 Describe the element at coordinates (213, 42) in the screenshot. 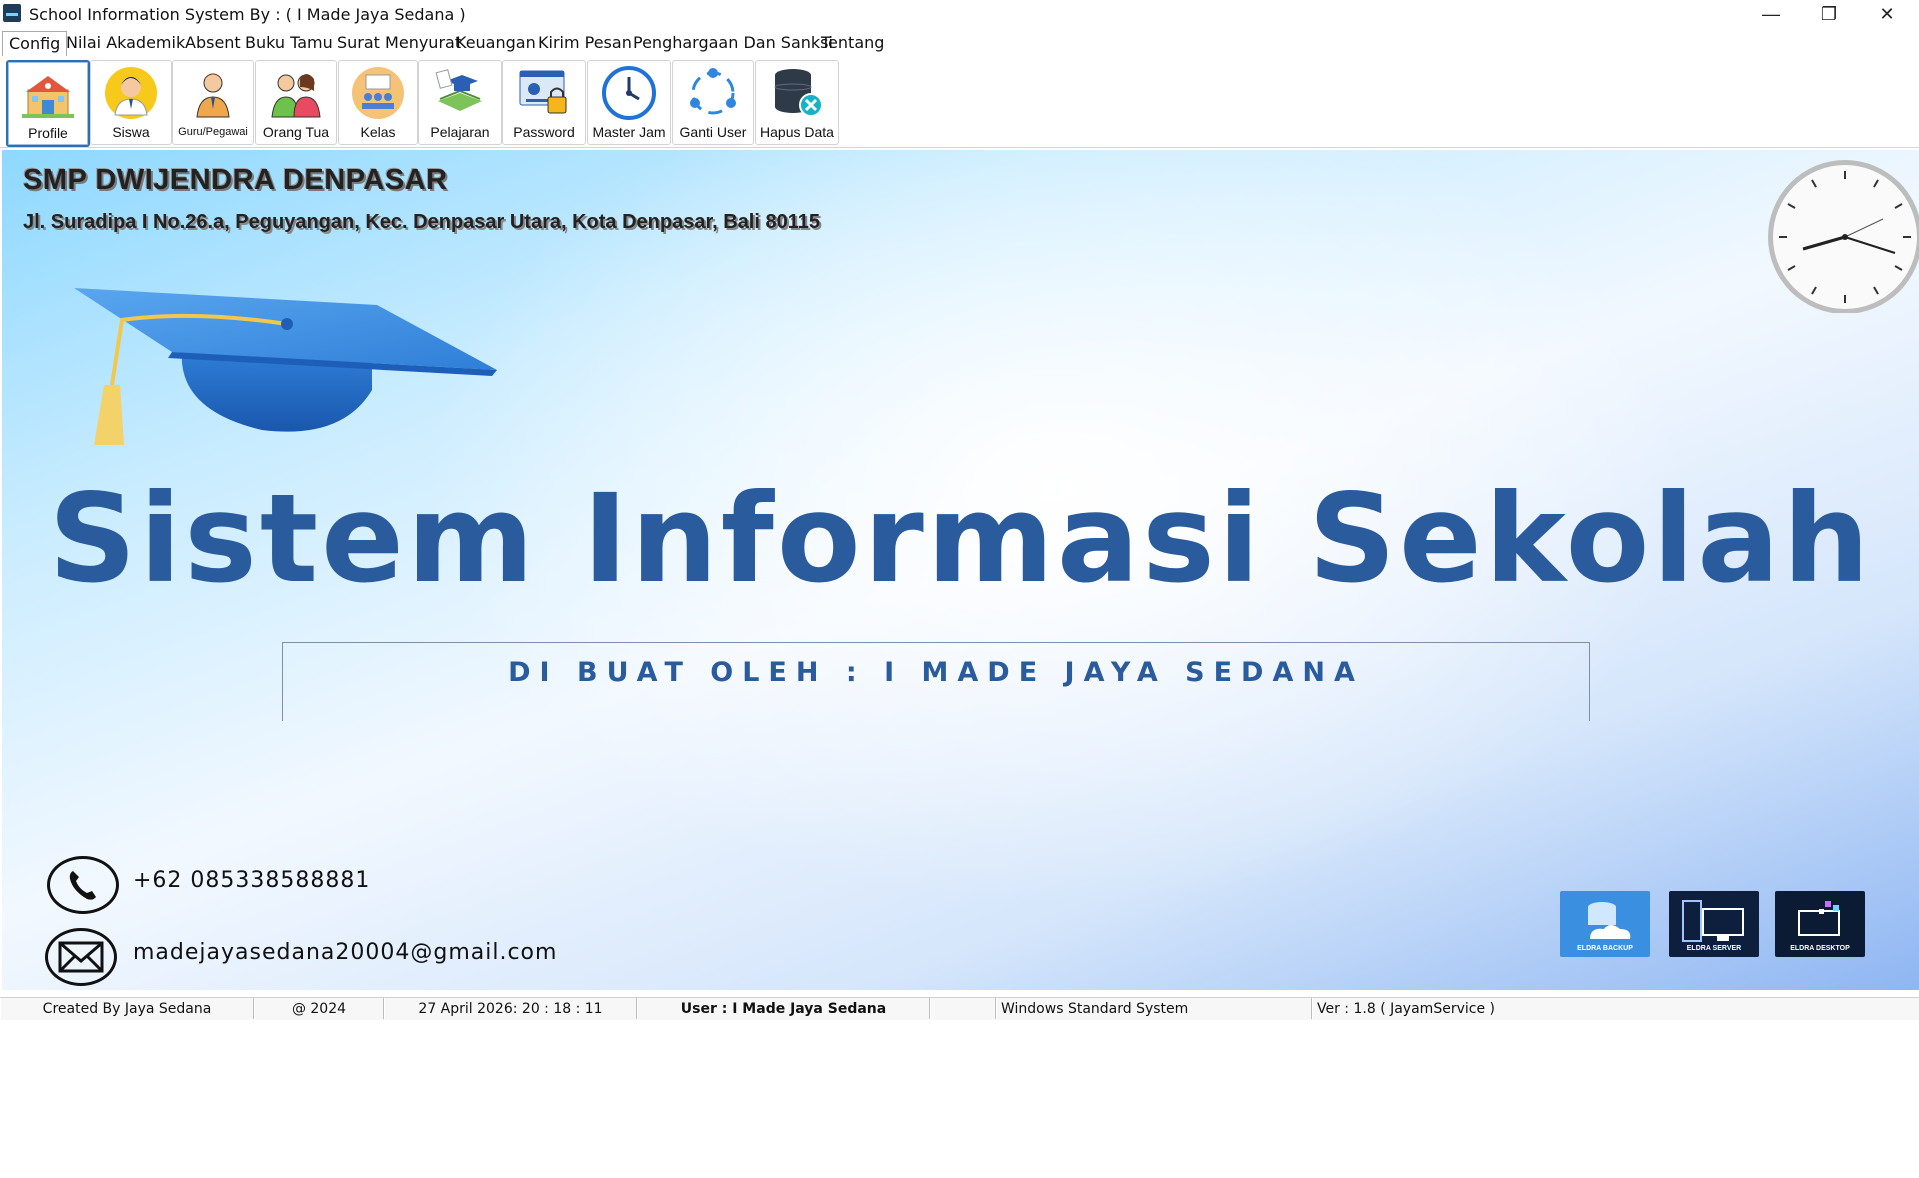

I see `menu-absent: Absent` at that location.